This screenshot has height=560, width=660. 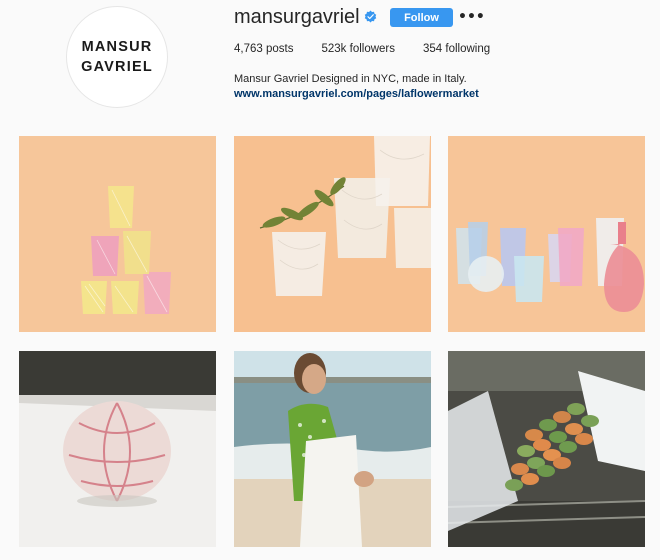 What do you see at coordinates (117, 67) in the screenshot?
I see `avatar-text-line-2: GAVRIEL` at bounding box center [117, 67].